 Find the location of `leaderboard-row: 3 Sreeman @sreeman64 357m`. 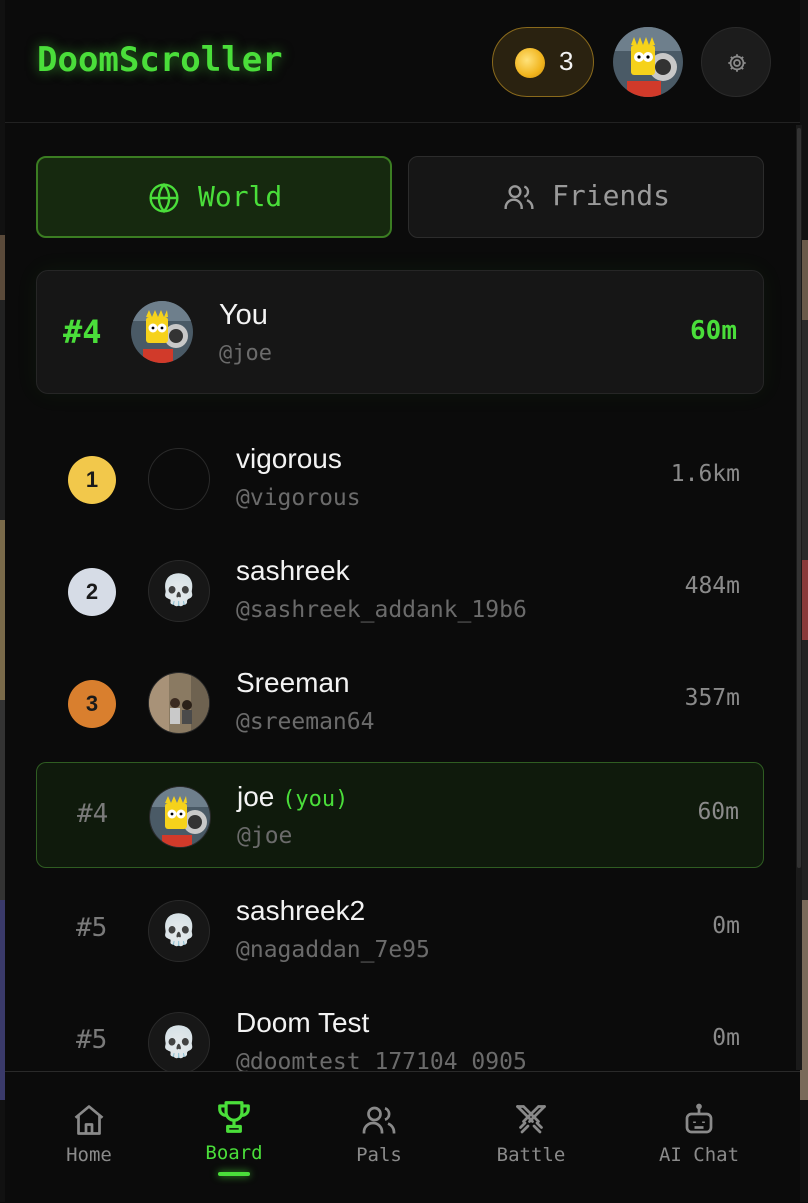

leaderboard-row: 3 Sreeman @sreeman64 357m is located at coordinates (400, 702).